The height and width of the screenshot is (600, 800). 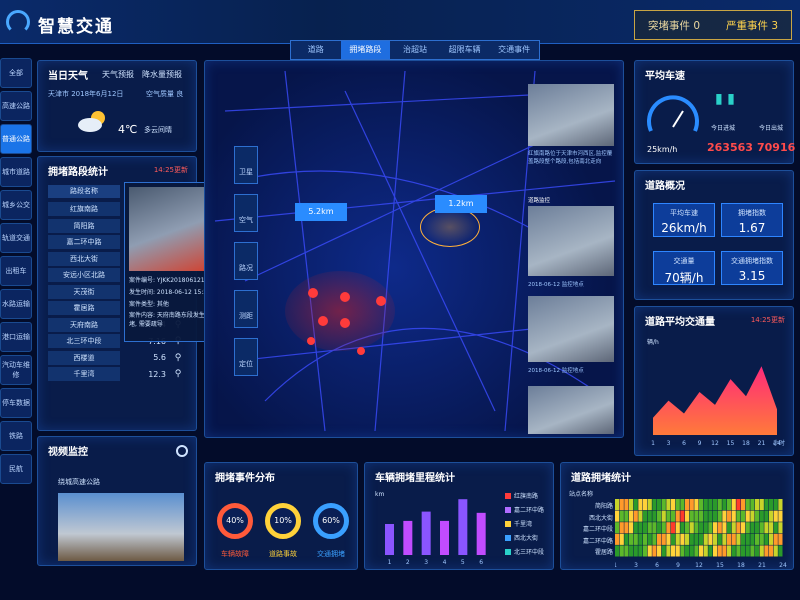 I want to click on camera-icon, so click(x=182, y=451).